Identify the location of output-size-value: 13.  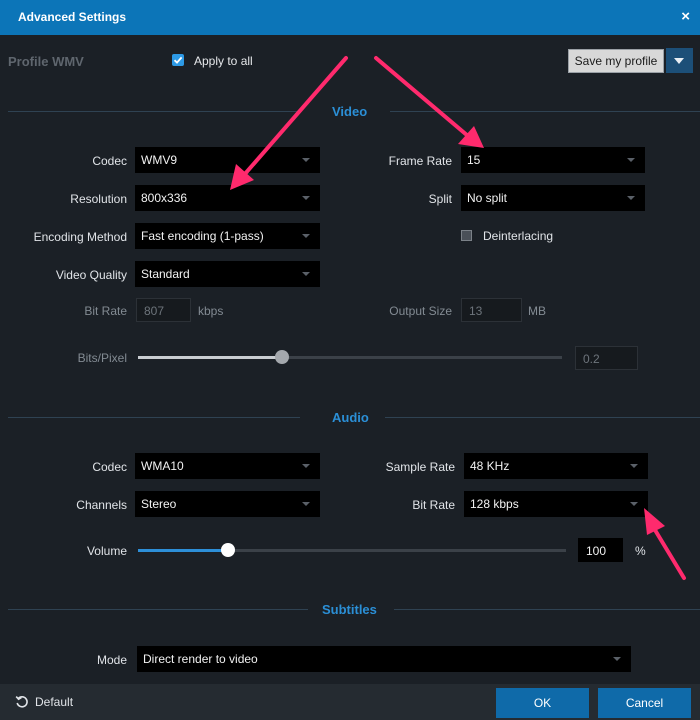
(476, 311).